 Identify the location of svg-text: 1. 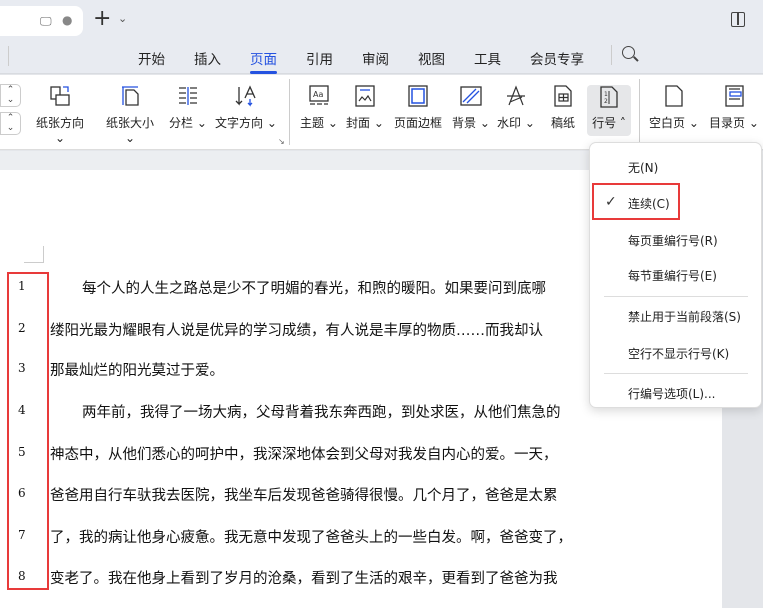
(606, 94).